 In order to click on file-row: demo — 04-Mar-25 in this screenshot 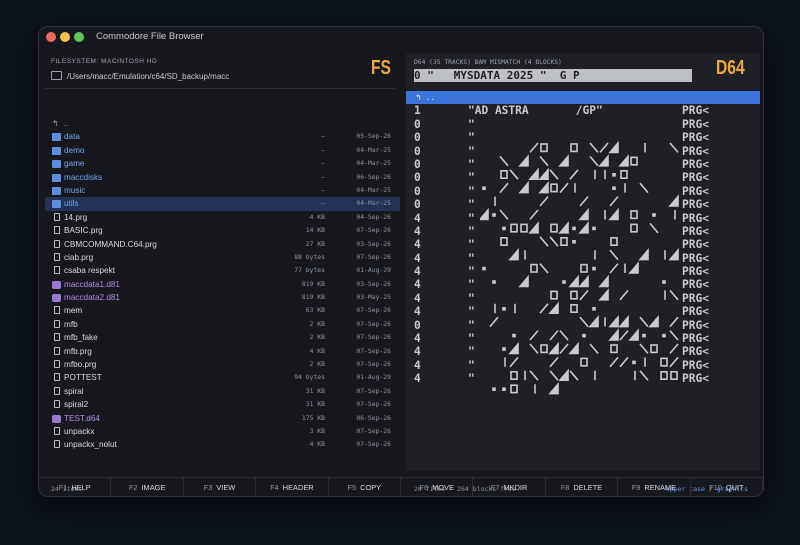, I will do `click(222, 150)`.